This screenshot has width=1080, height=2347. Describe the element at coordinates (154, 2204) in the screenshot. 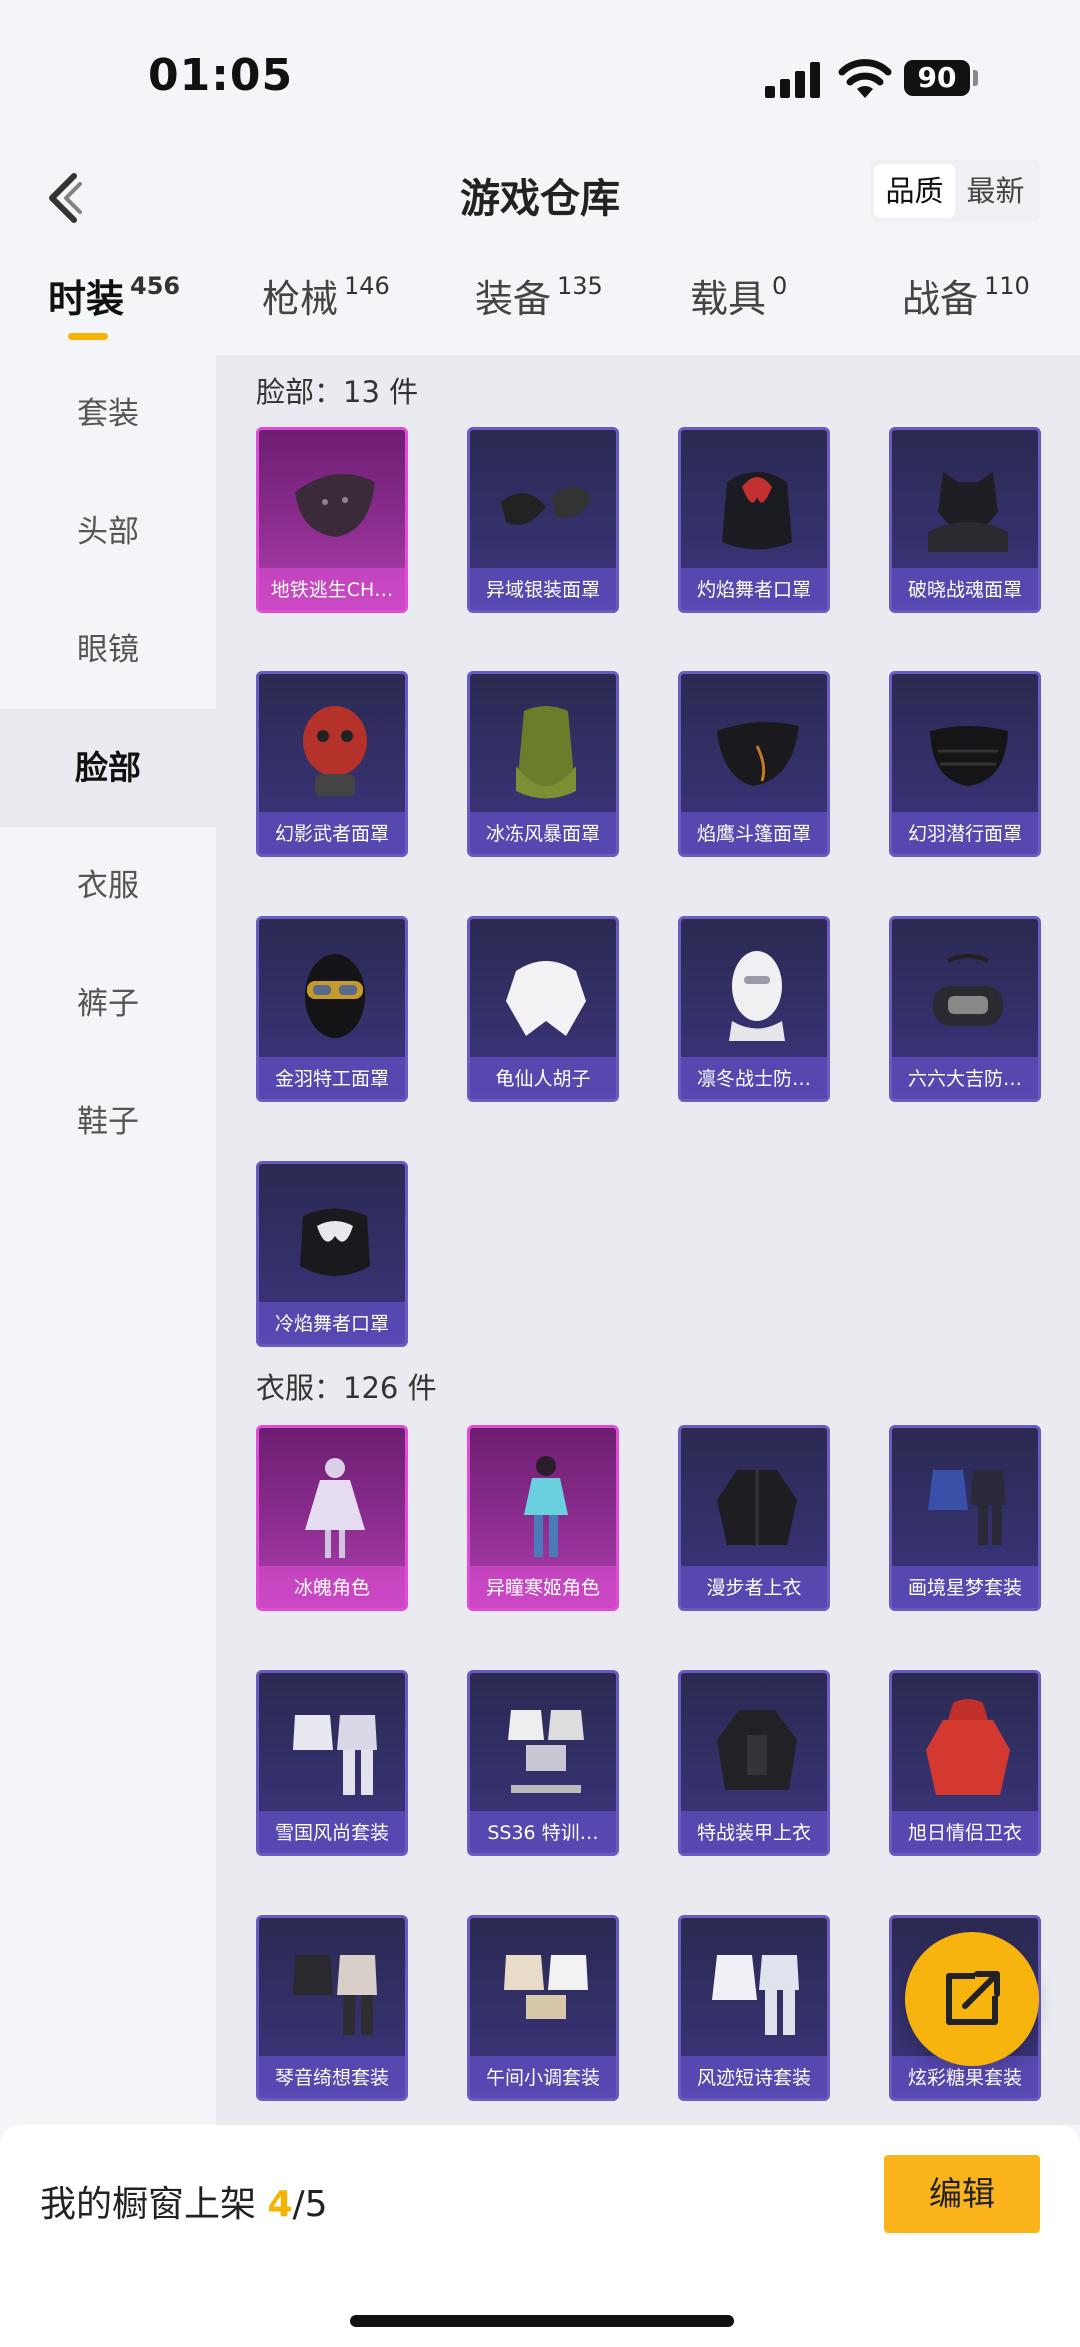

I see `showcase-label: 我的橱窗上架` at that location.